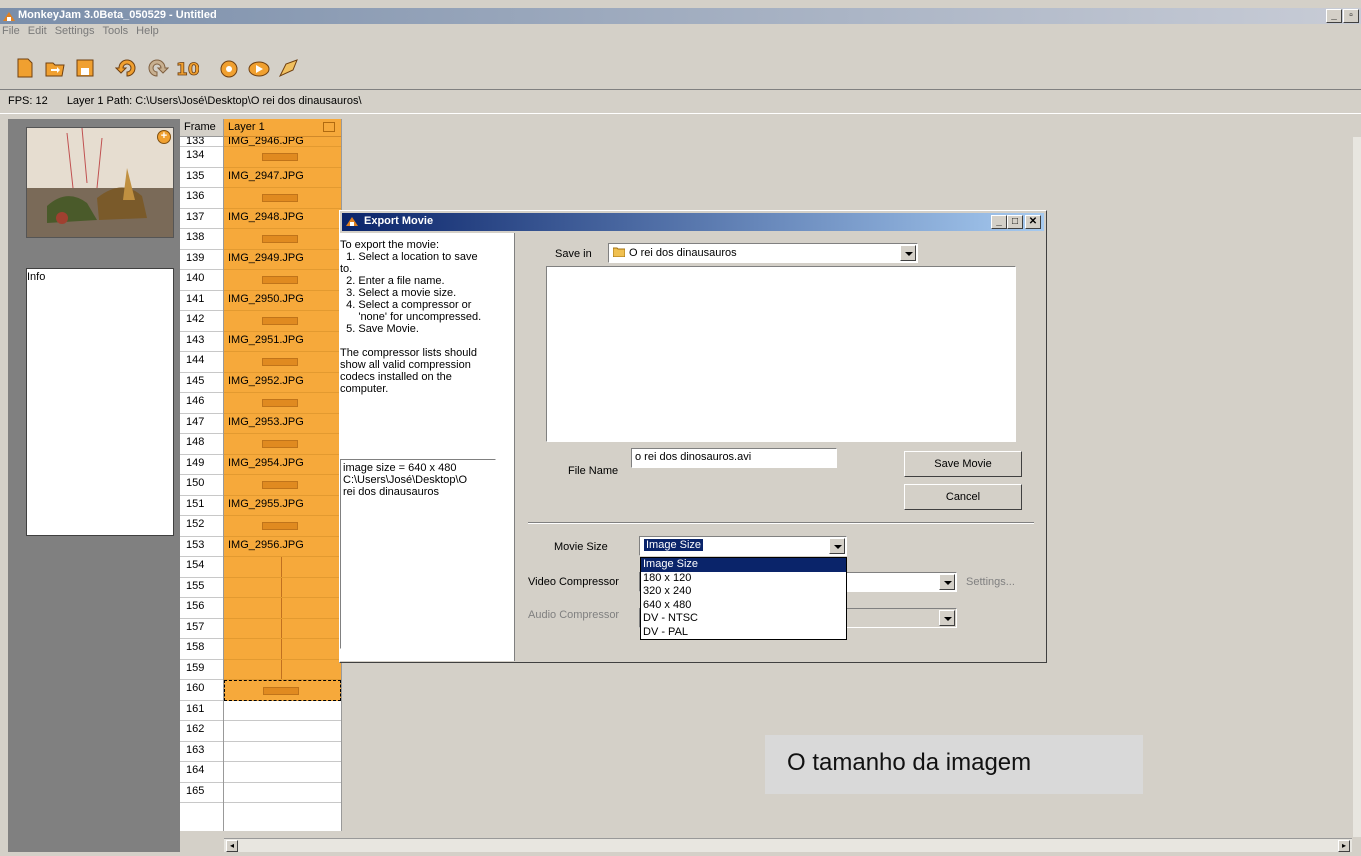 The image size is (1361, 856). Describe the element at coordinates (85, 68) in the screenshot. I see `save-button` at that location.